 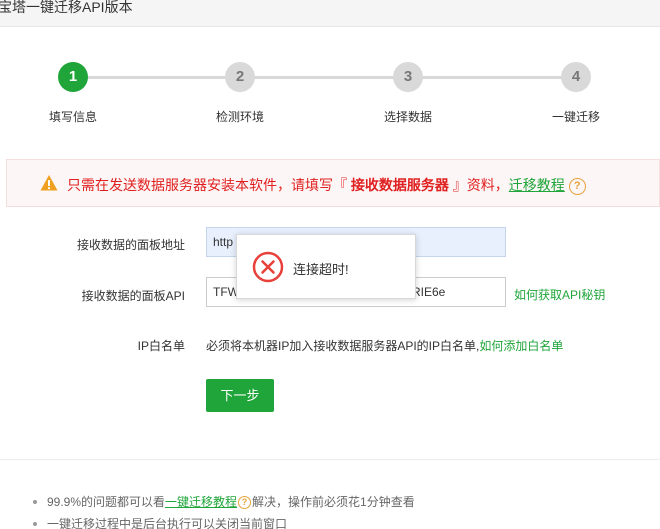 What do you see at coordinates (239, 117) in the screenshot?
I see `step-2-label: 检测环境` at bounding box center [239, 117].